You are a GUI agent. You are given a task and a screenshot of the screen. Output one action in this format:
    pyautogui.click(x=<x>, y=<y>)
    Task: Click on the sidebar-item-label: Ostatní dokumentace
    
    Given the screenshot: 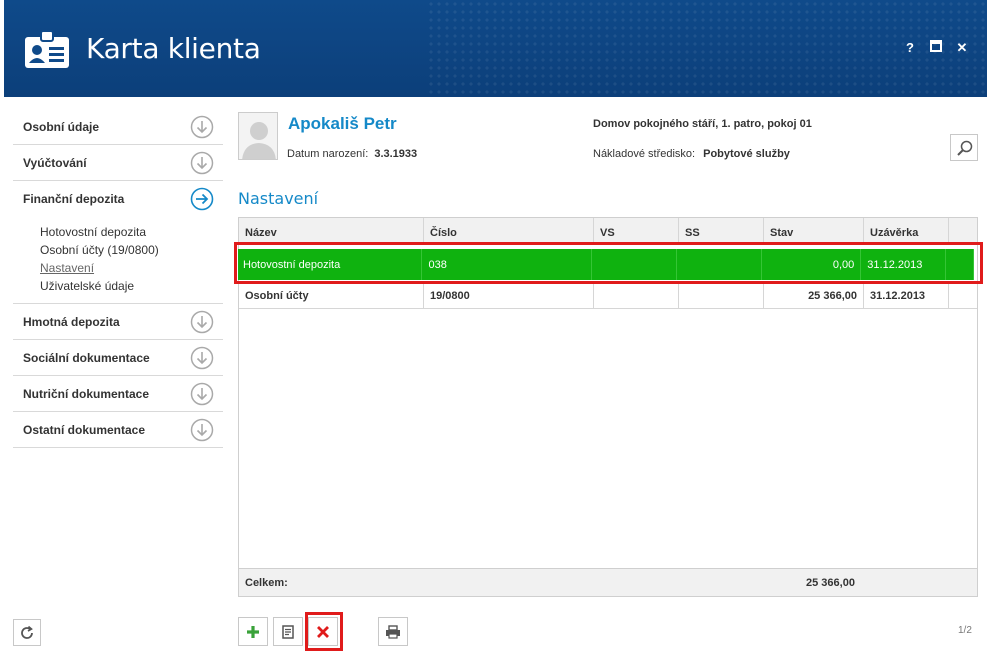 What is the action you would take?
    pyautogui.click(x=84, y=429)
    